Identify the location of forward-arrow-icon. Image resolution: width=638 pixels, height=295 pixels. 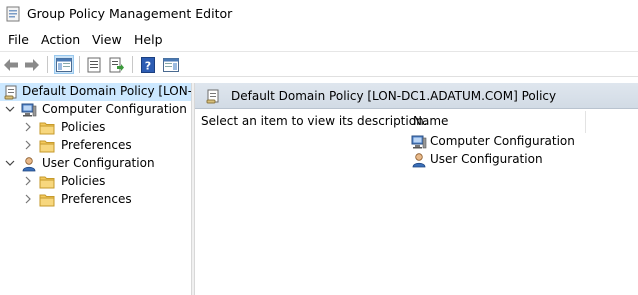
(32, 64).